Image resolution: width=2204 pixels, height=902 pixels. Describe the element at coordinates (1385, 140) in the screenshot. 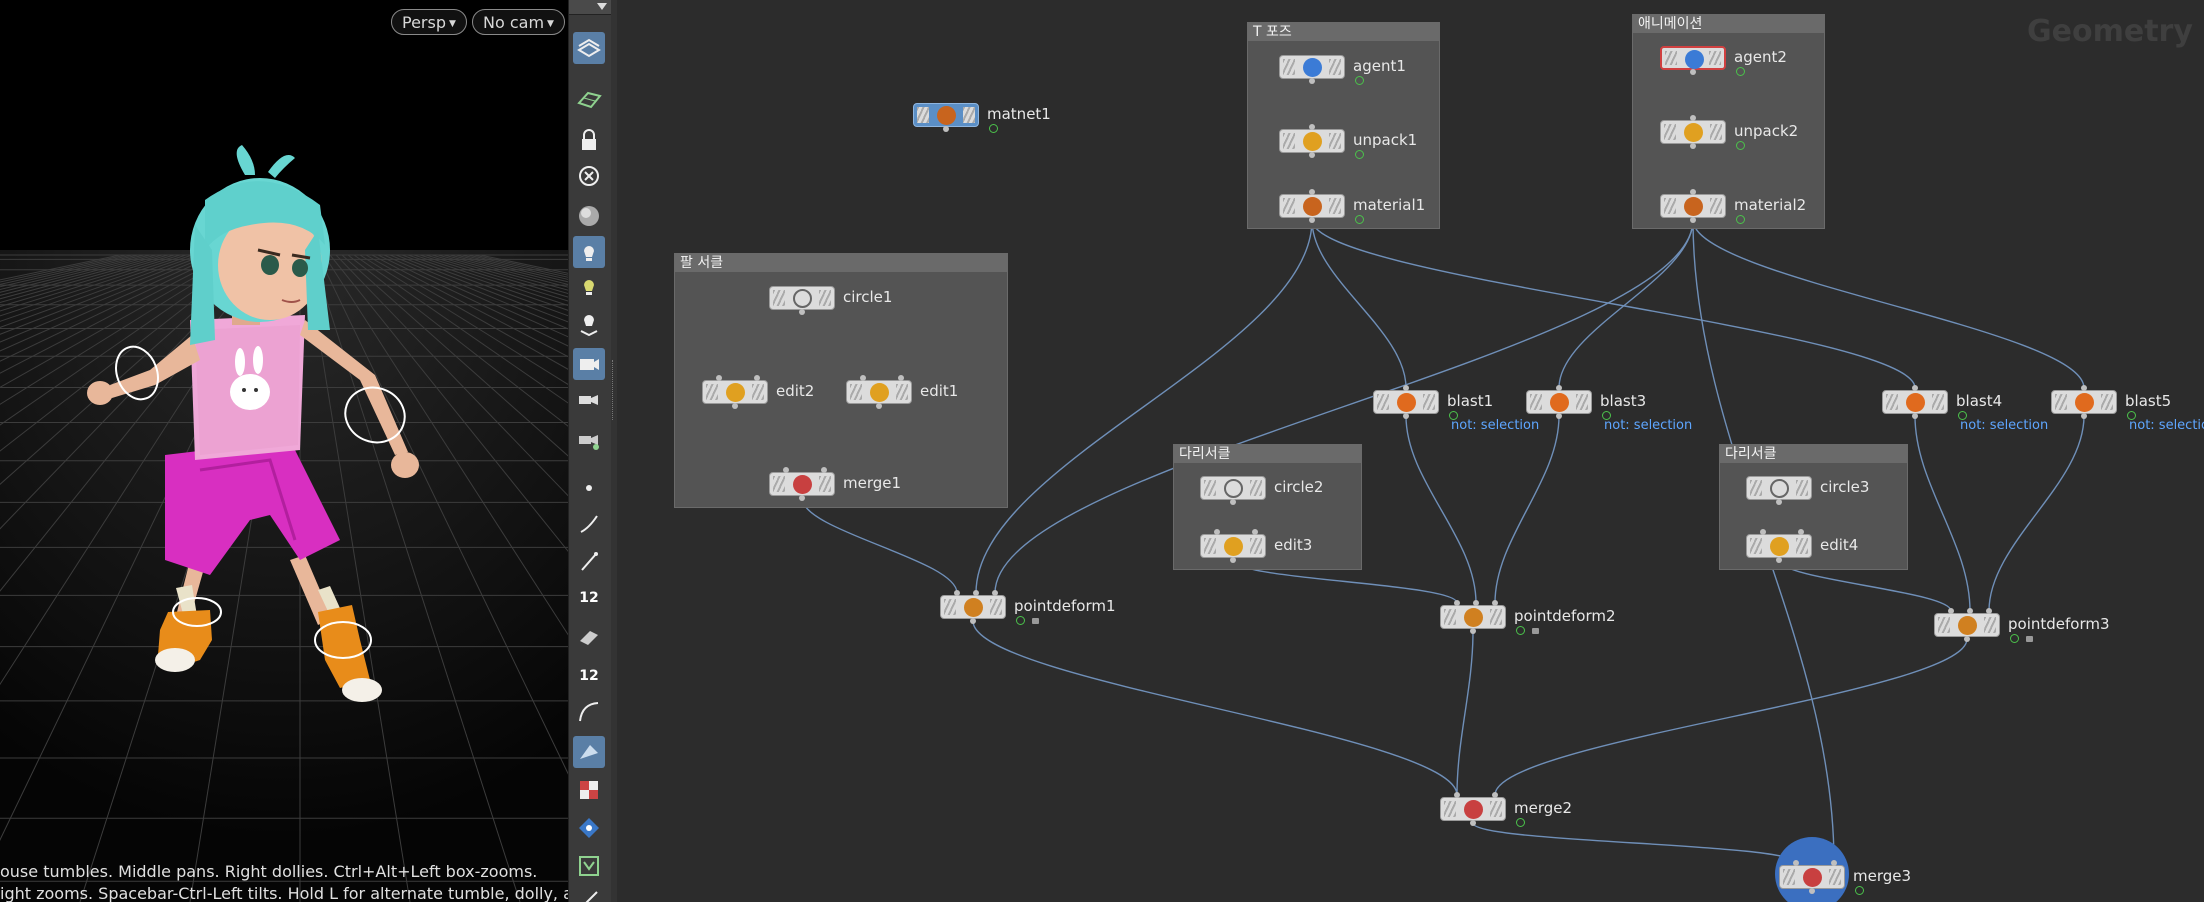

I see `node-name-label: unpack1` at that location.